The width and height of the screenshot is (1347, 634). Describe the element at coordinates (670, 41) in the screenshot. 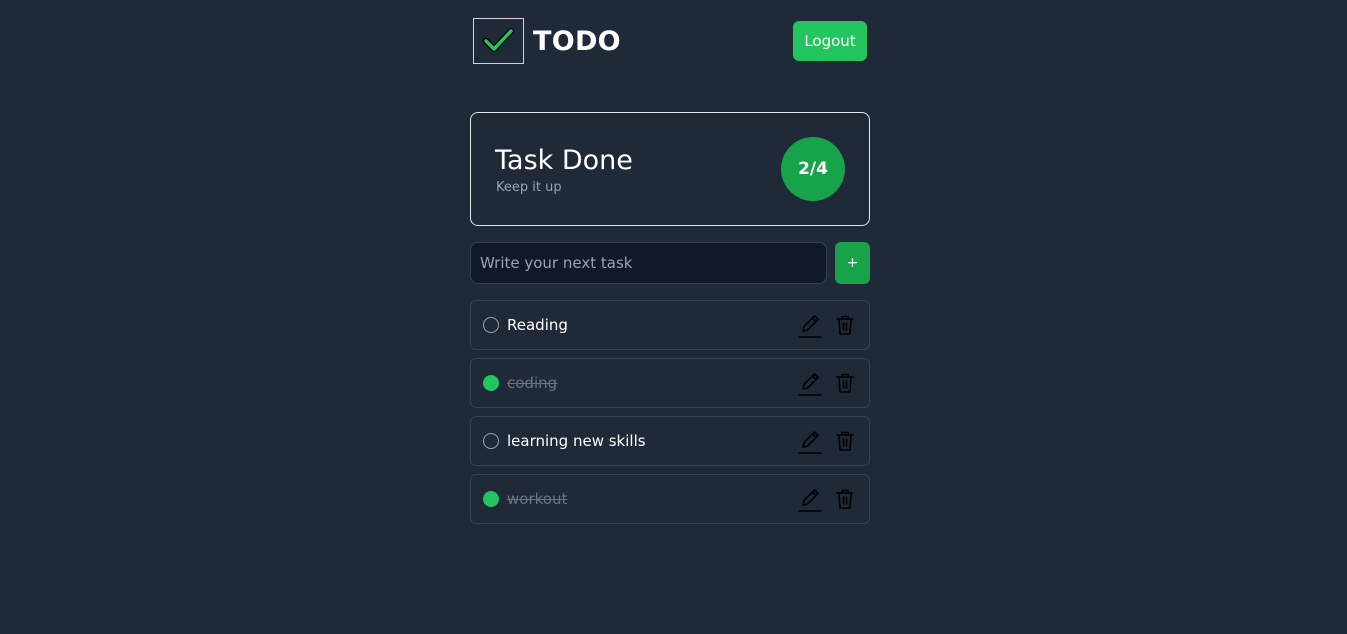

I see `app-header: TODO Logout` at that location.